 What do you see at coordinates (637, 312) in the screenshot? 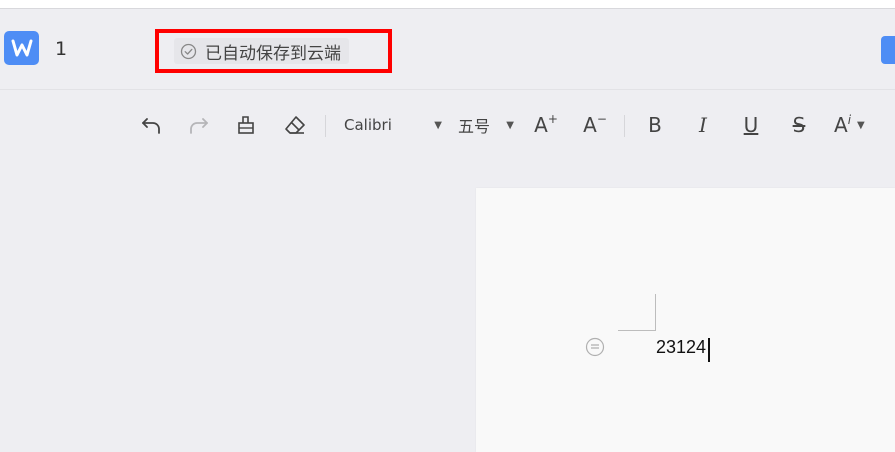
I see `page-margin-corner` at bounding box center [637, 312].